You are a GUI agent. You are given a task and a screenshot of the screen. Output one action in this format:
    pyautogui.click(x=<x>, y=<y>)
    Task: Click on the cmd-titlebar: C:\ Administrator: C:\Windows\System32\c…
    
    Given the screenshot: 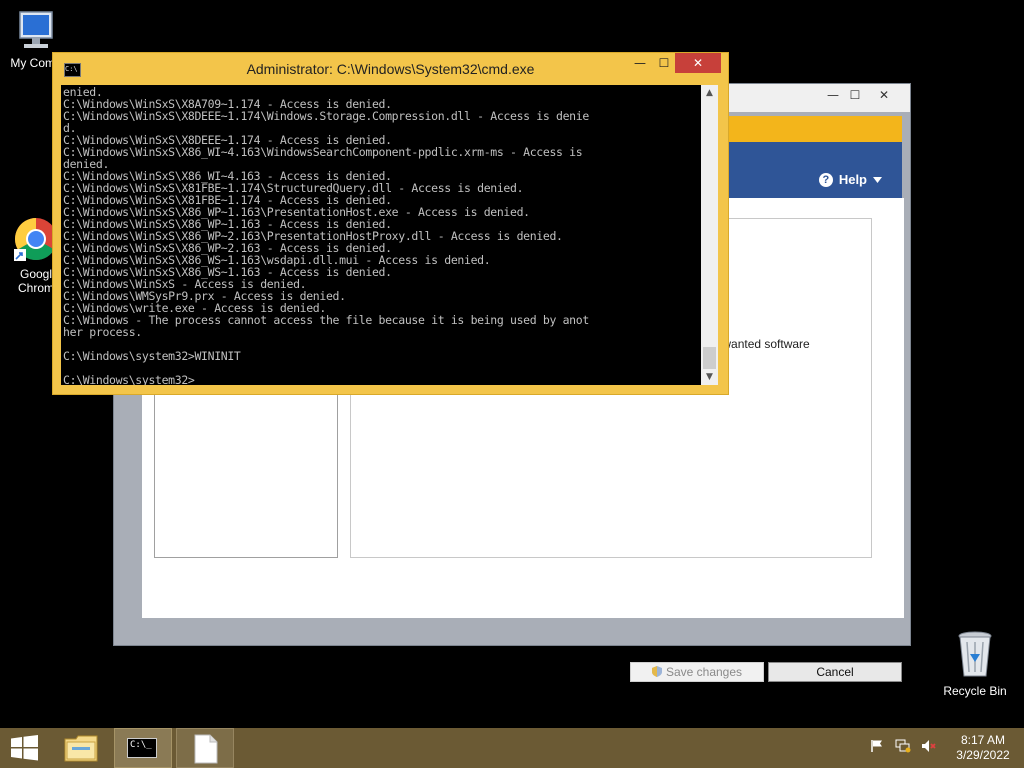 What is the action you would take?
    pyautogui.click(x=390, y=69)
    